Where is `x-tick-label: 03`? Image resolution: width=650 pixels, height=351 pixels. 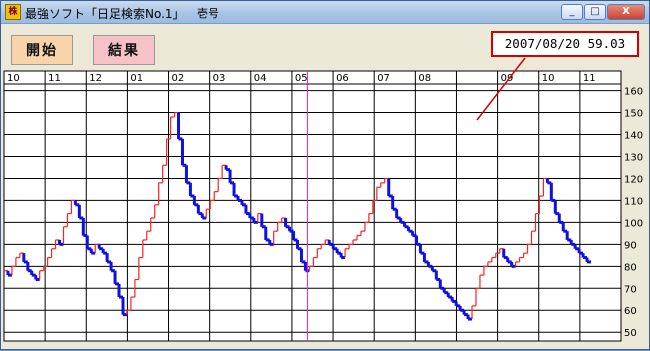 x-tick-label: 03 is located at coordinates (219, 78).